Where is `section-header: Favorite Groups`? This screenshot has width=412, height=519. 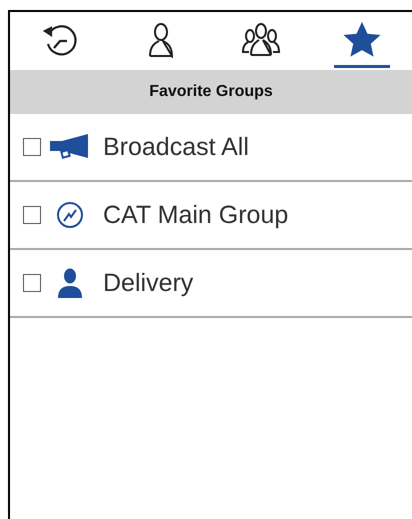 section-header: Favorite Groups is located at coordinates (211, 92).